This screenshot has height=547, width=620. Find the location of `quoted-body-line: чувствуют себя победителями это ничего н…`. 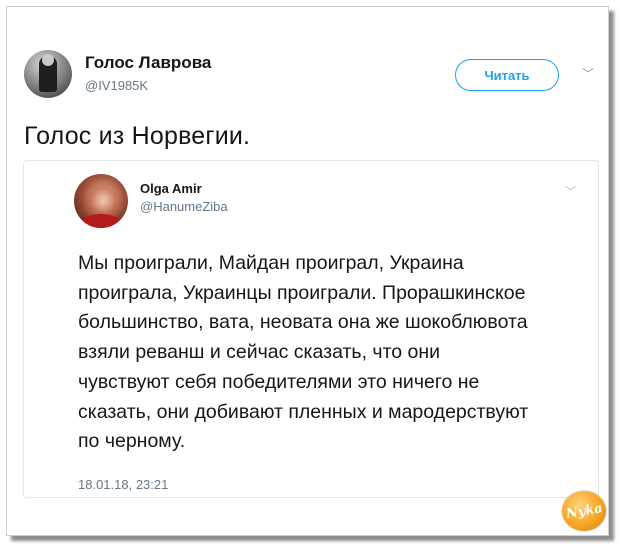

quoted-body-line: чувствуют себя победителями это ничего н… is located at coordinates (279, 381).